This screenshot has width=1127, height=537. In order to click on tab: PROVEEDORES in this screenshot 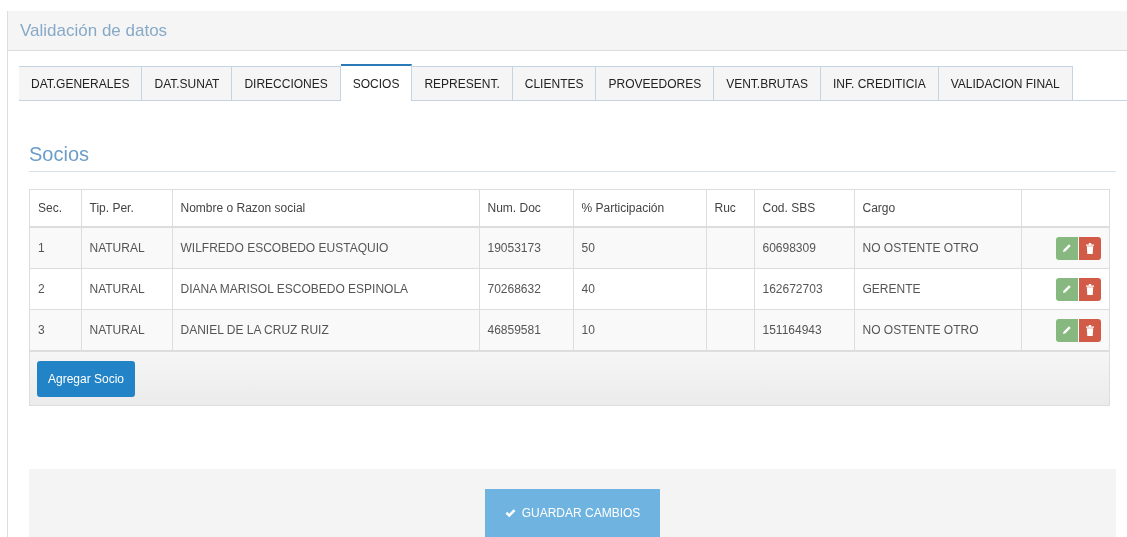, I will do `click(655, 83)`.